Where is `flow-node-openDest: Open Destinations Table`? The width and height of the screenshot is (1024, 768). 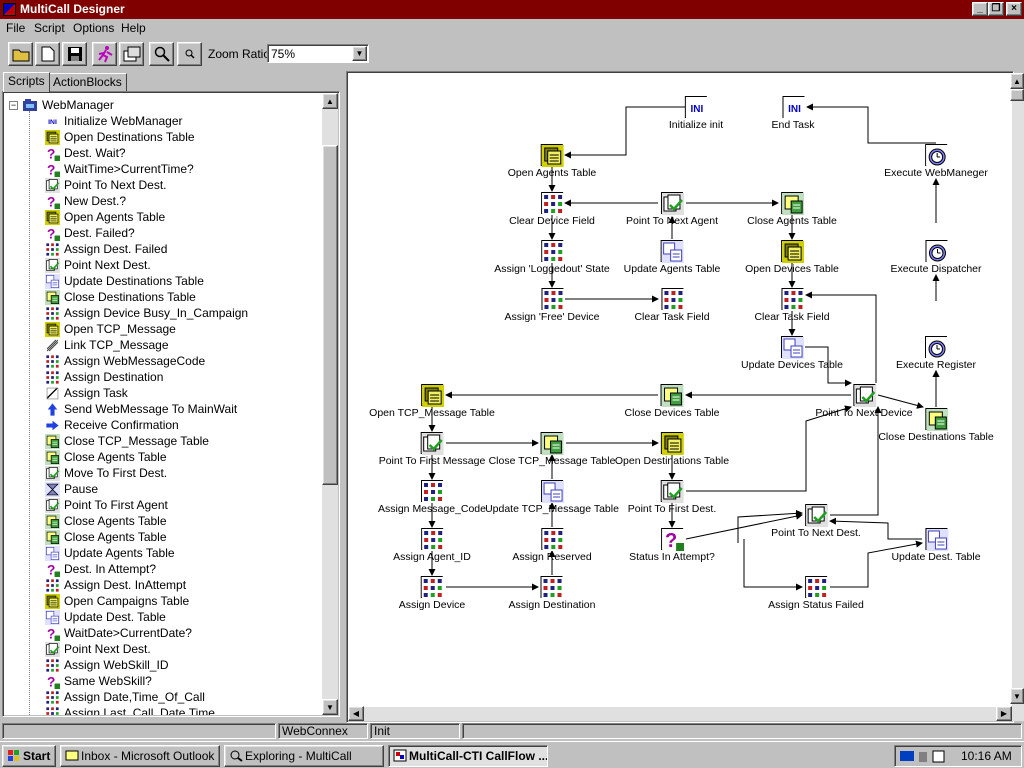
flow-node-openDest: Open Destinations Table is located at coordinates (672, 449).